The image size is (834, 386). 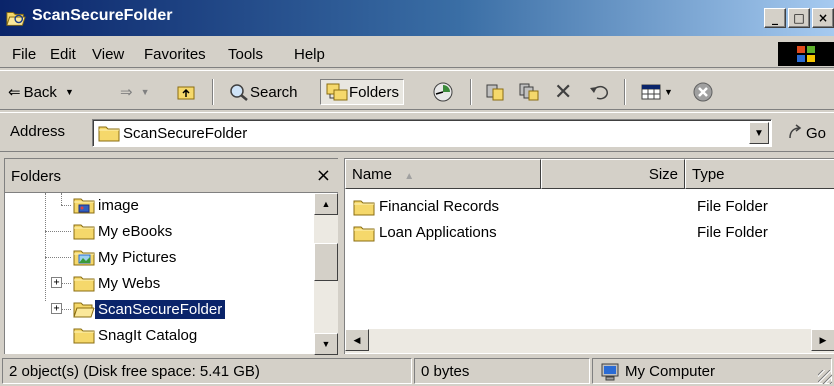 I want to click on address-folder-icon, so click(x=109, y=133).